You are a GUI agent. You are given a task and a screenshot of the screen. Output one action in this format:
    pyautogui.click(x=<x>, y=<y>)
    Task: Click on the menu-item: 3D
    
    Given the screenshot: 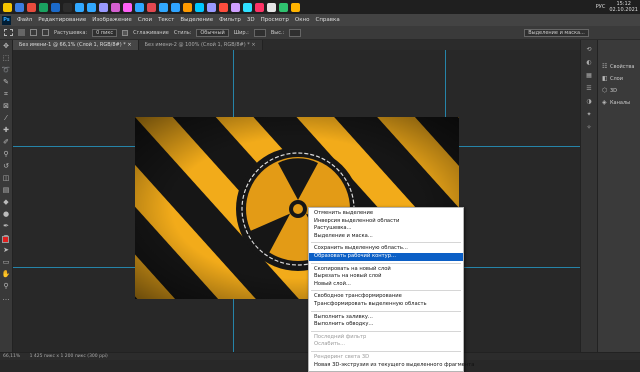 What is the action you would take?
    pyautogui.click(x=251, y=20)
    